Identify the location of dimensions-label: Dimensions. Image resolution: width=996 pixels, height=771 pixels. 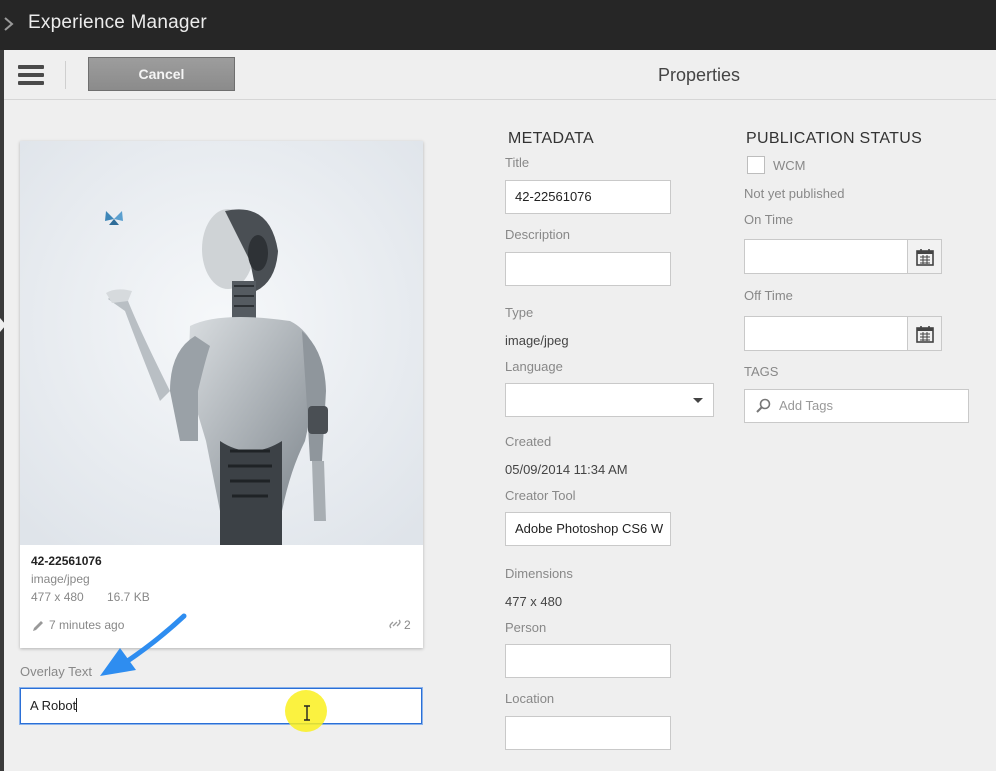
(539, 573).